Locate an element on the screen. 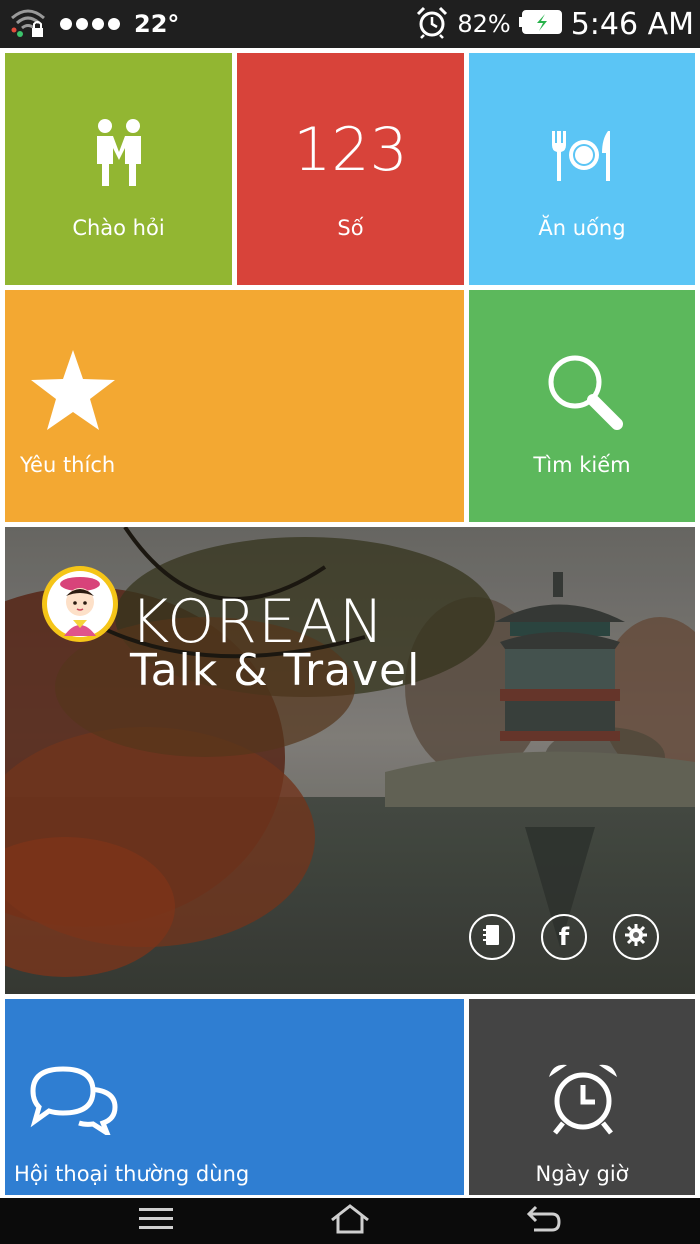  tile-food: Ăn uống is located at coordinates (582, 169).